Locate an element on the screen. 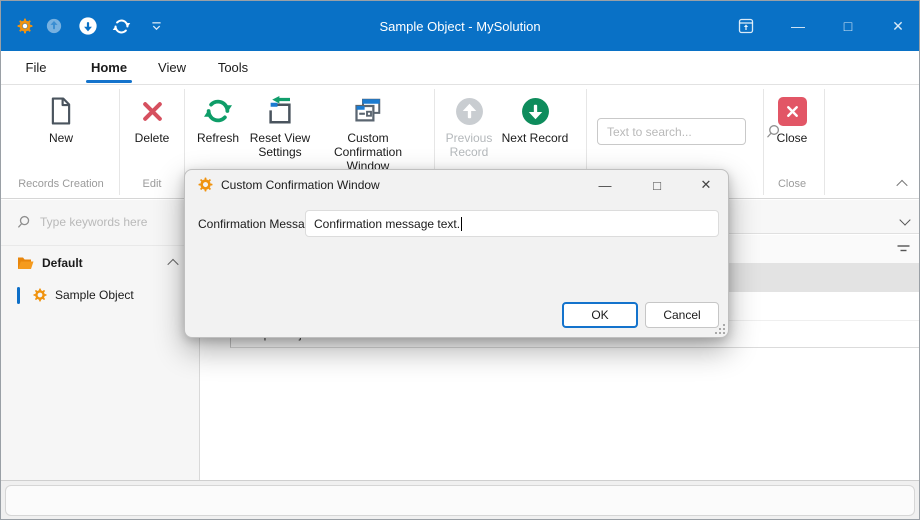 This screenshot has width=920, height=520. group-edit: Edit is located at coordinates (152, 184).